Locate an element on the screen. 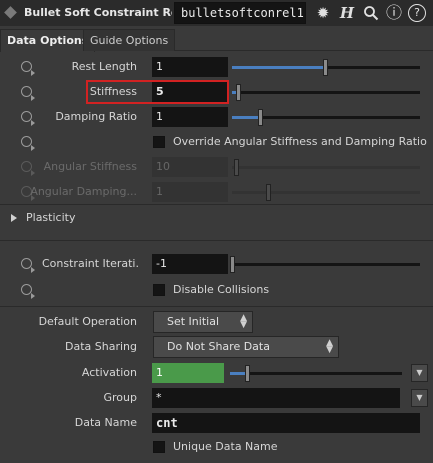  search-icon-glyph is located at coordinates (371, 13).